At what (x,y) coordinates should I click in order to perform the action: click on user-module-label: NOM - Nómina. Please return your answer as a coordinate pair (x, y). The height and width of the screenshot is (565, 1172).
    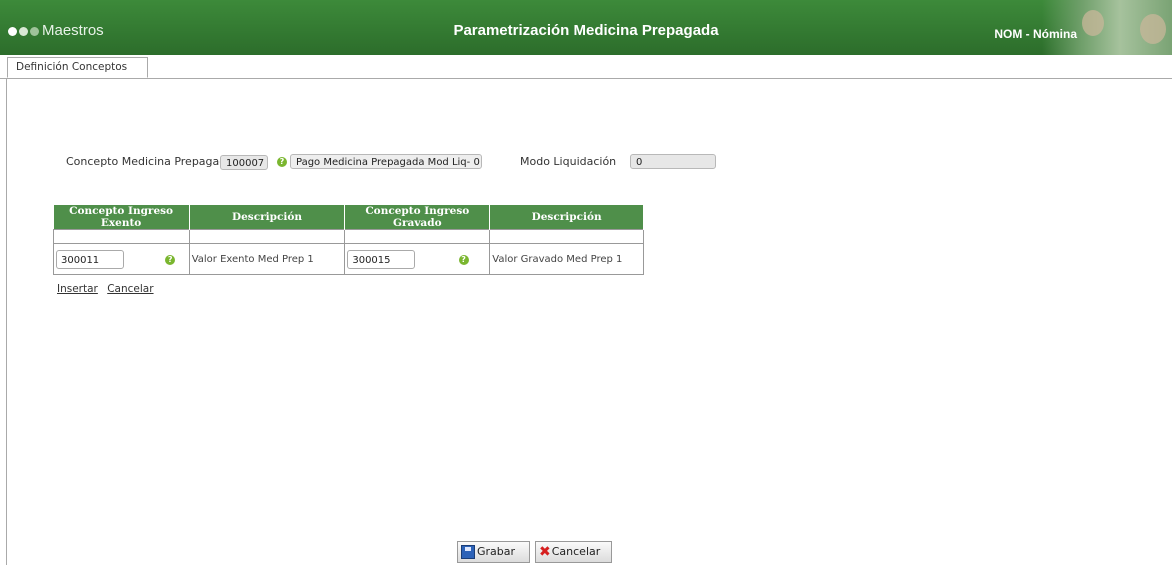
    Looking at the image, I should click on (1035, 34).